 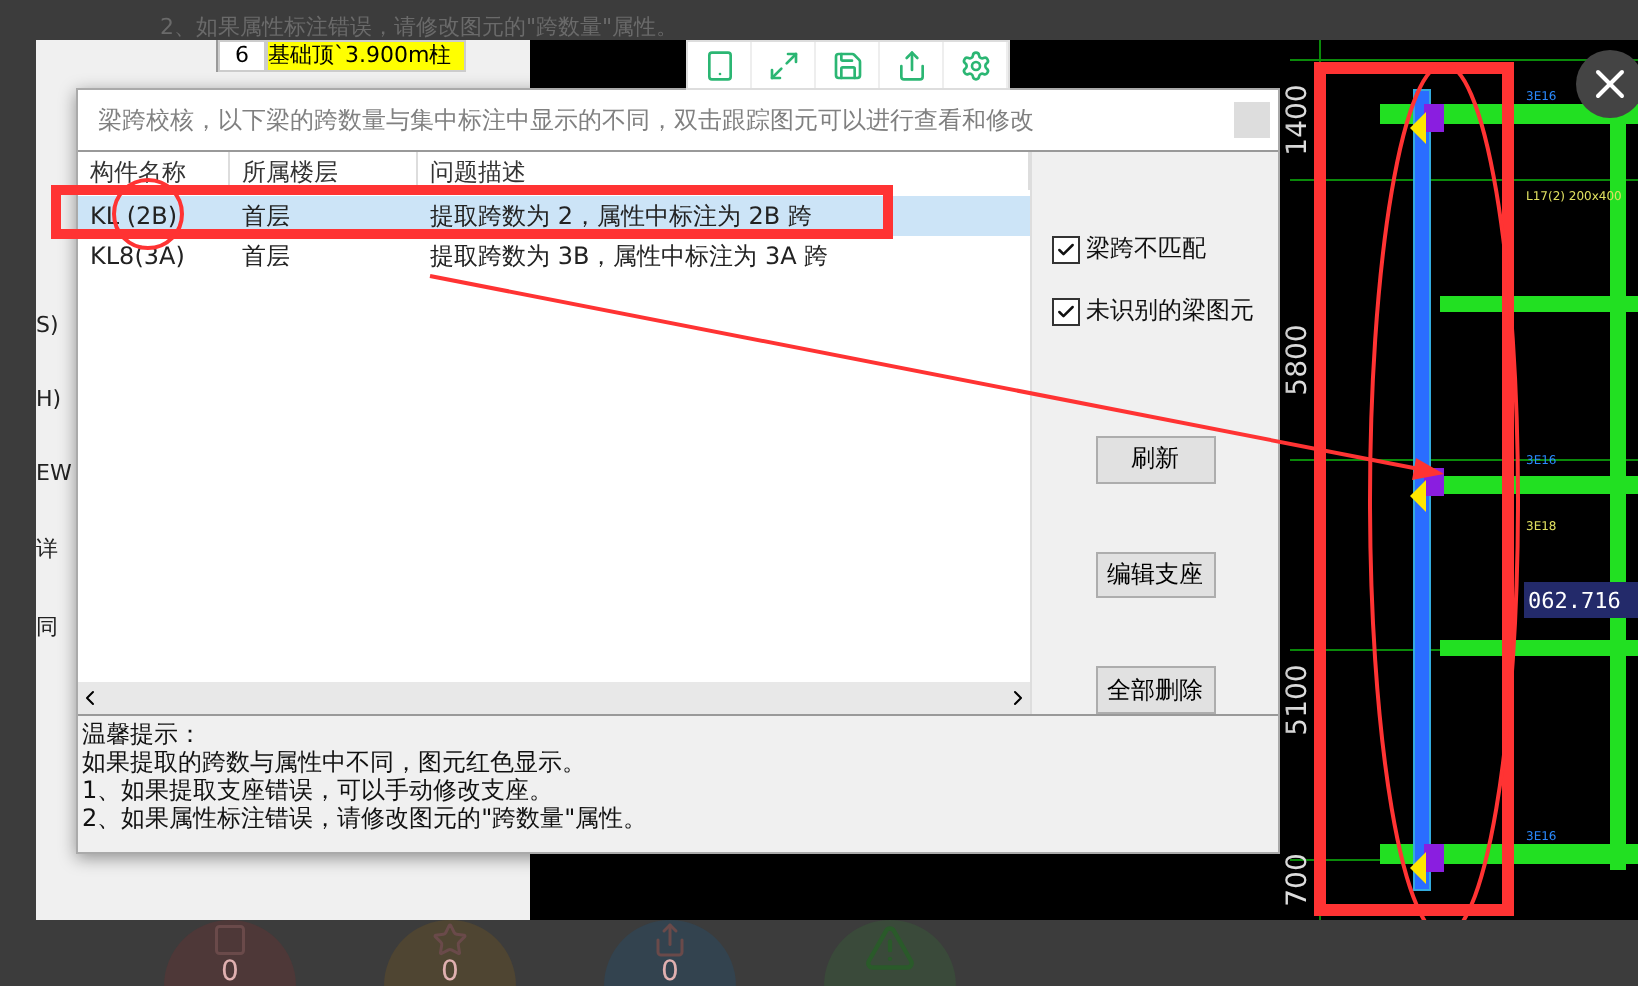 I want to click on save-icon, so click(x=847, y=65).